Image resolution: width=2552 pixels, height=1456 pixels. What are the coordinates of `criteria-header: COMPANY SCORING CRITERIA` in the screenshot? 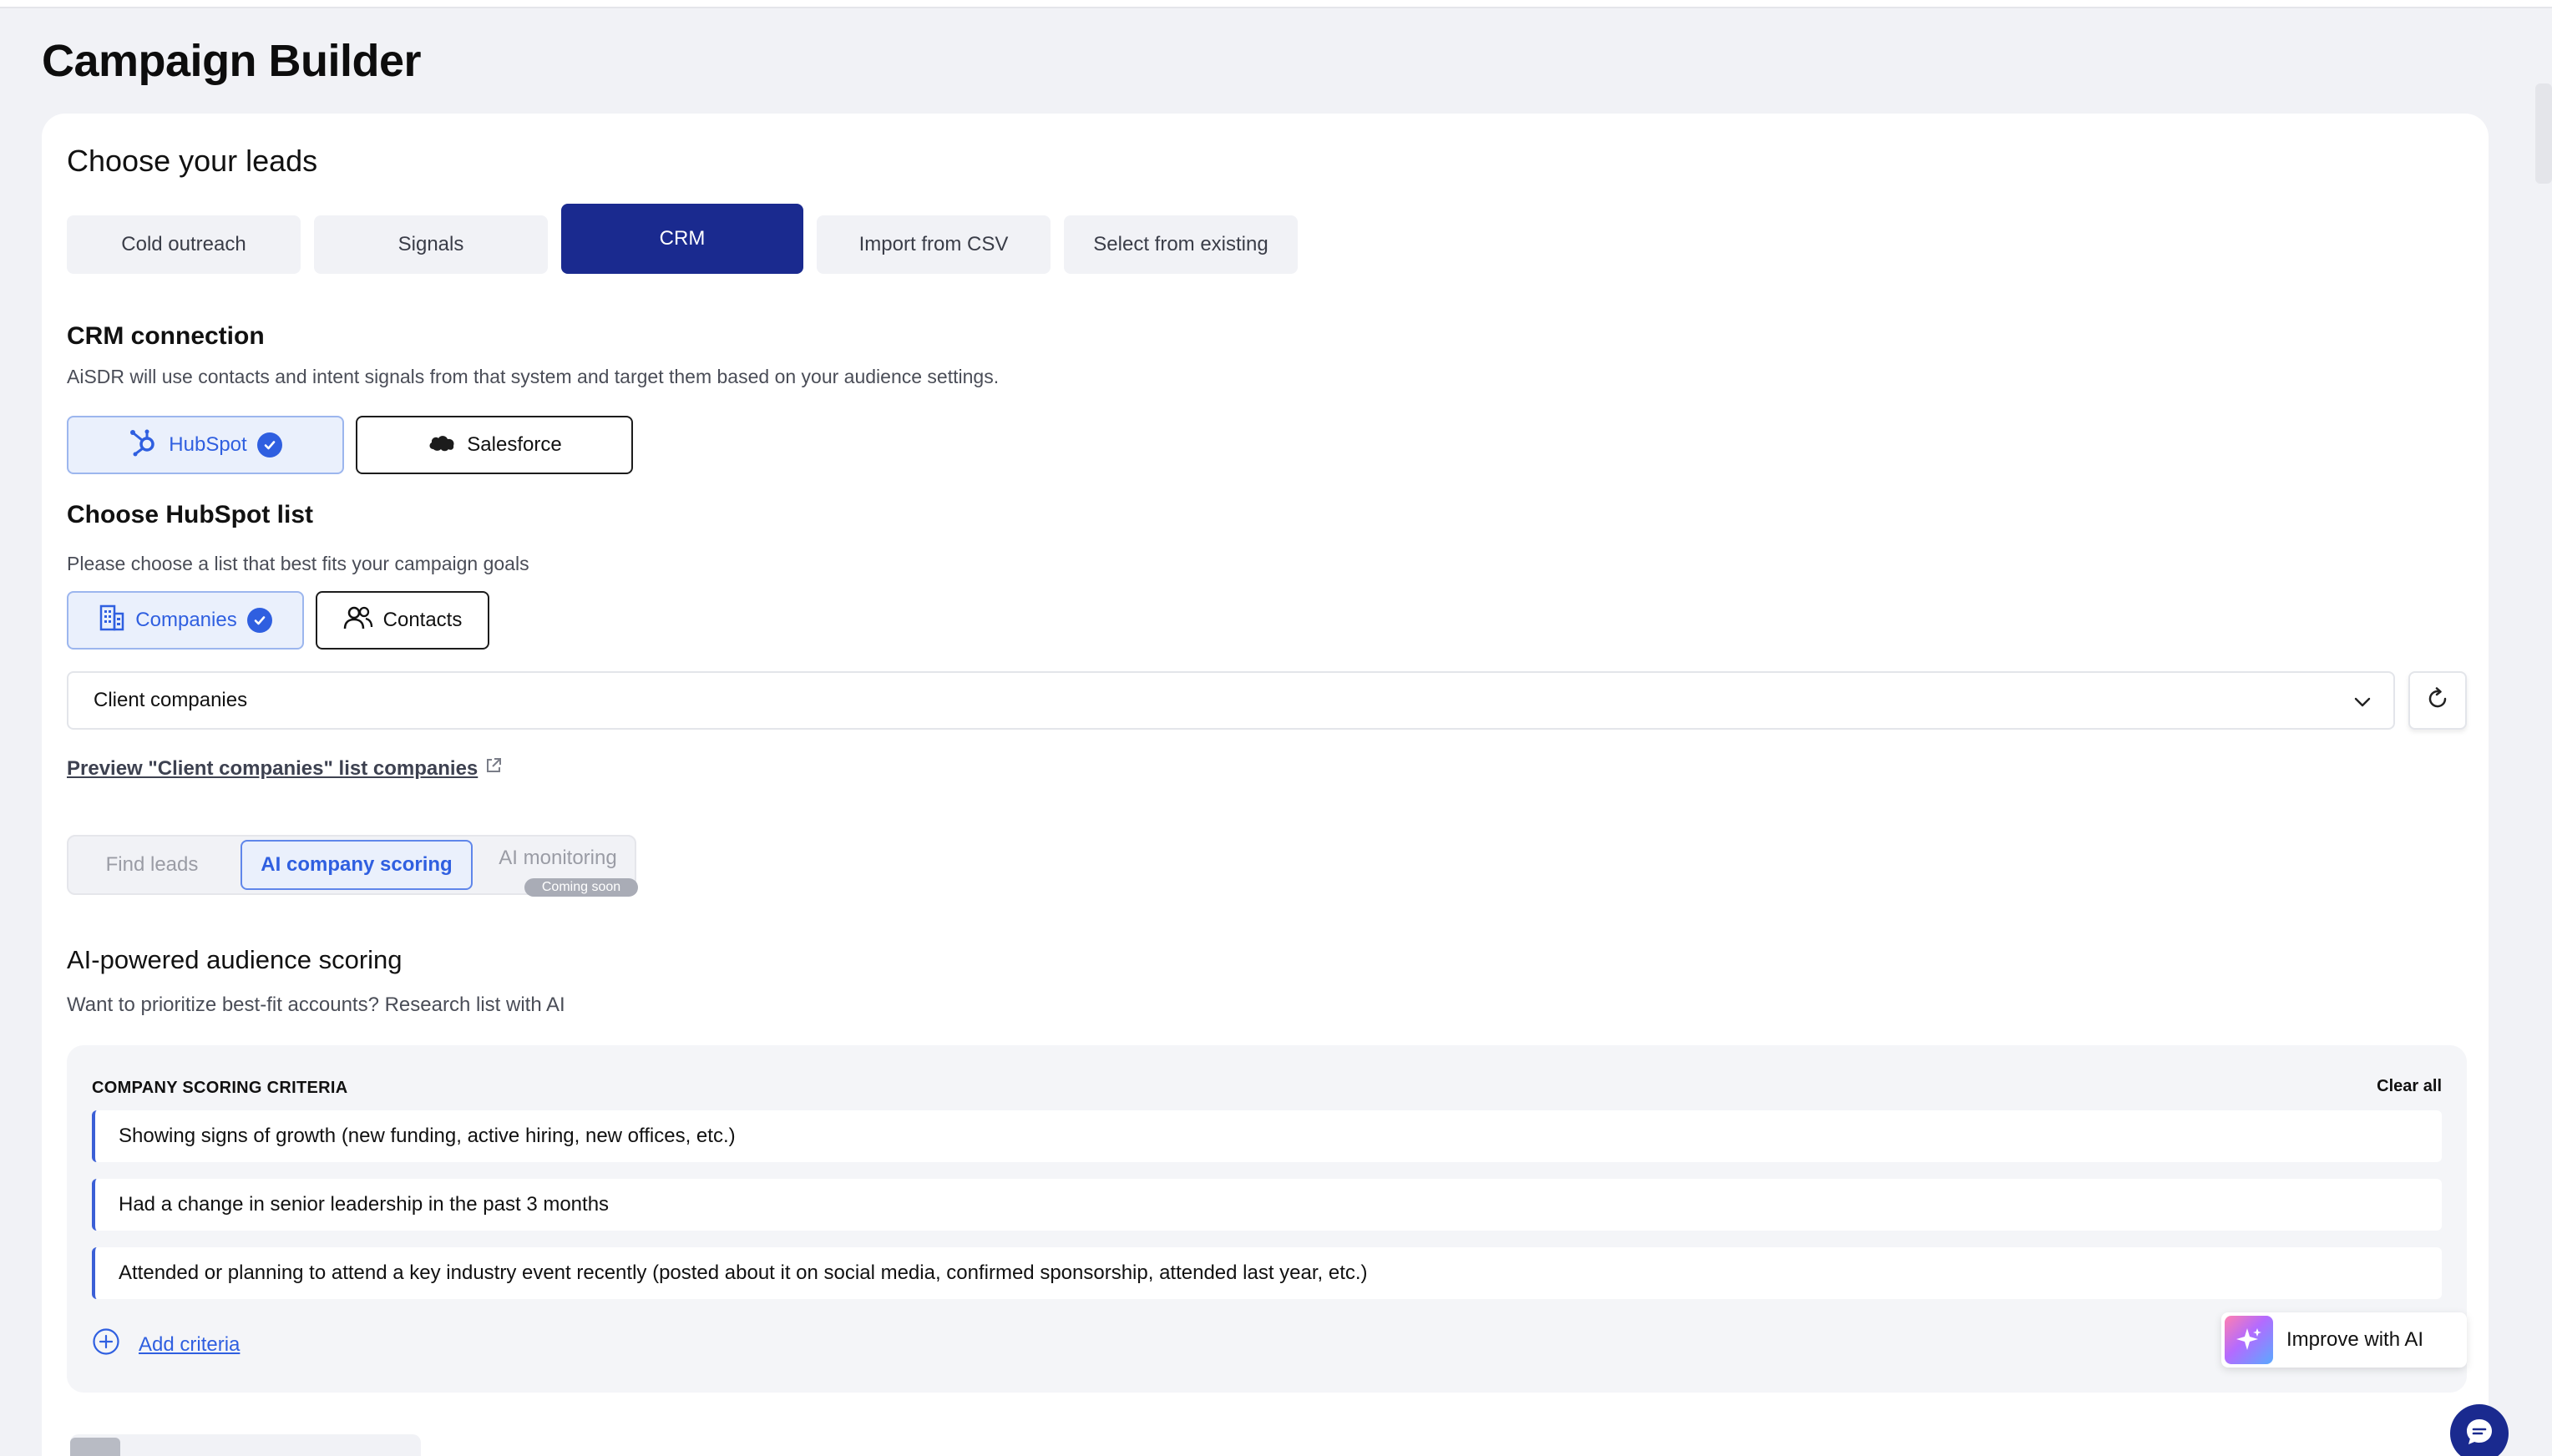 It's located at (220, 1088).